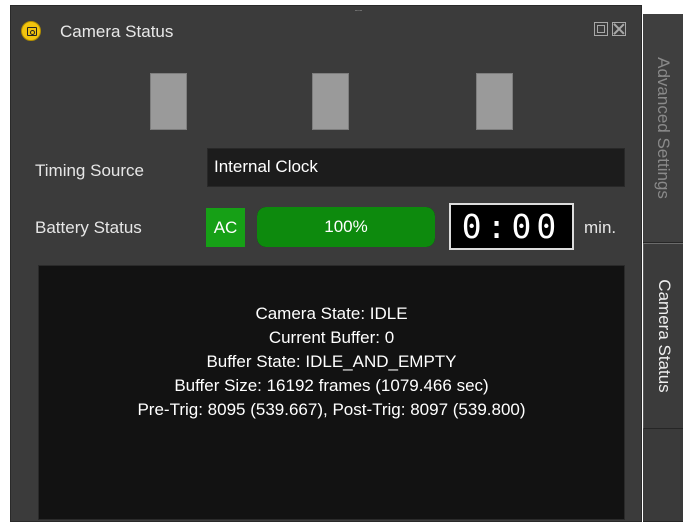 This screenshot has width=683, height=527. I want to click on timing-source-field: Internal Clock, so click(416, 167).